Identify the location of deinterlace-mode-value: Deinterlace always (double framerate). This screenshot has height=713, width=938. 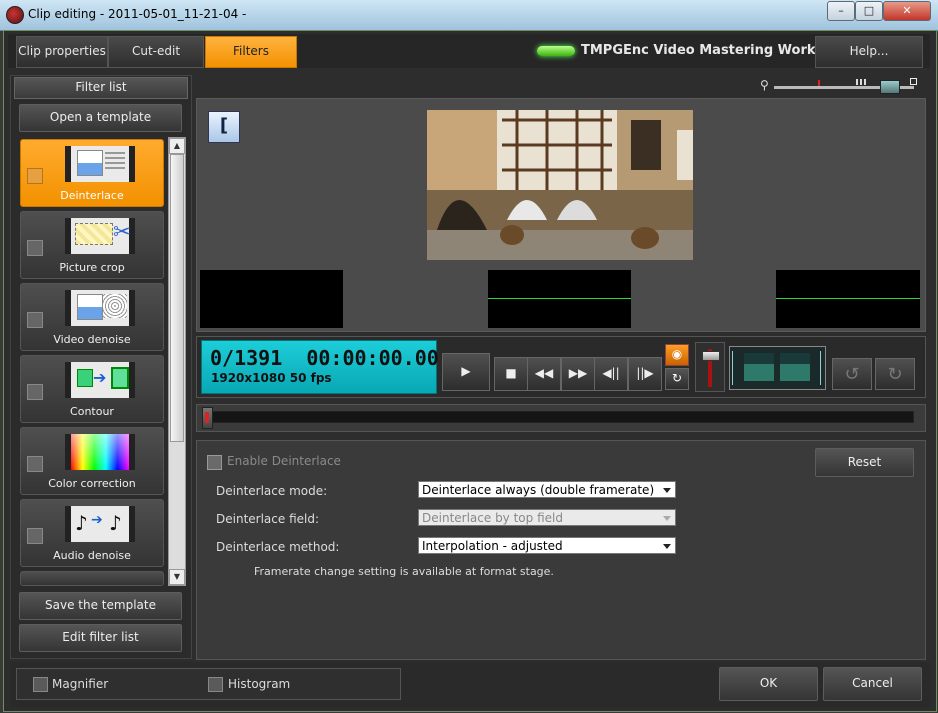
(538, 490).